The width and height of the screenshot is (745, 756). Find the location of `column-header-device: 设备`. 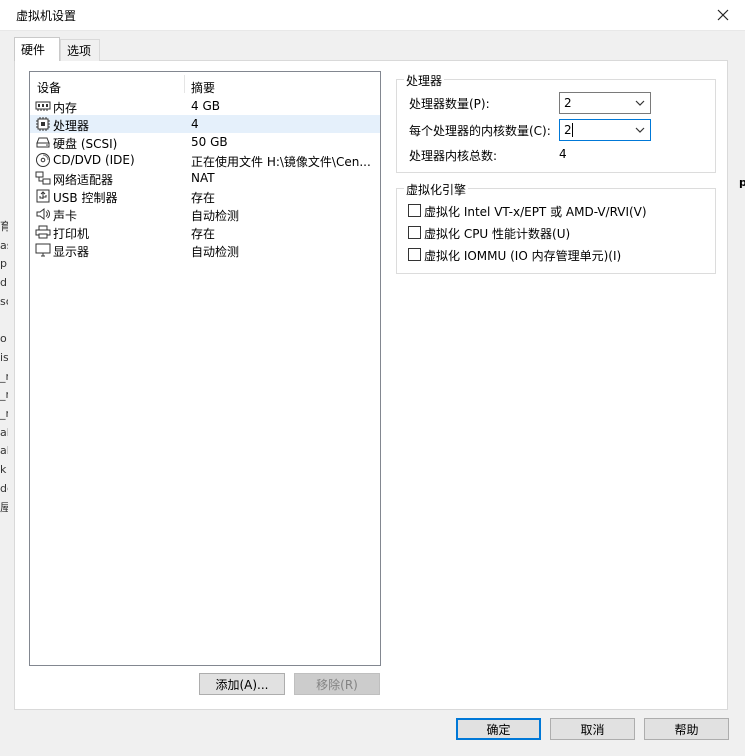

column-header-device: 设备 is located at coordinates (49, 87).